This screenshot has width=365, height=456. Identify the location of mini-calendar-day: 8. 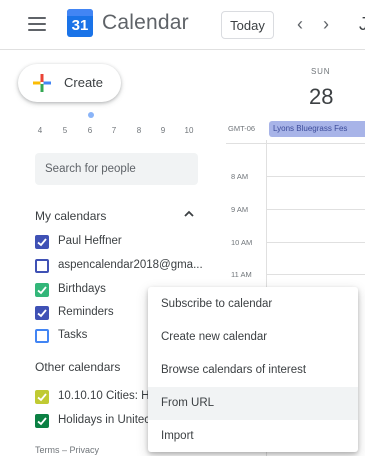
(139, 130).